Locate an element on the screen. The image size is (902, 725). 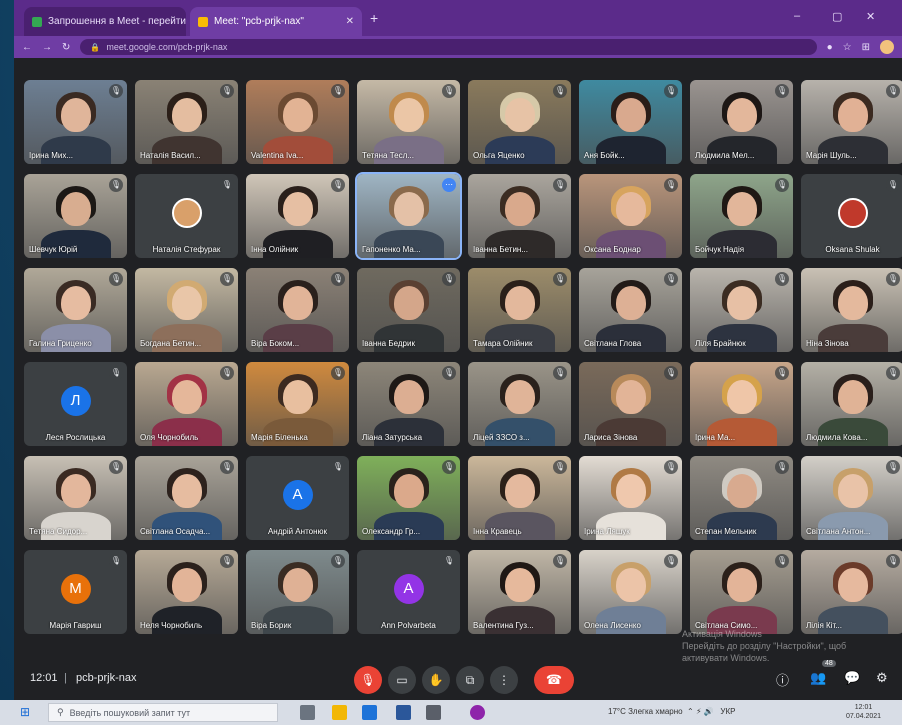
close-icon: ✕ is located at coordinates (350, 21).